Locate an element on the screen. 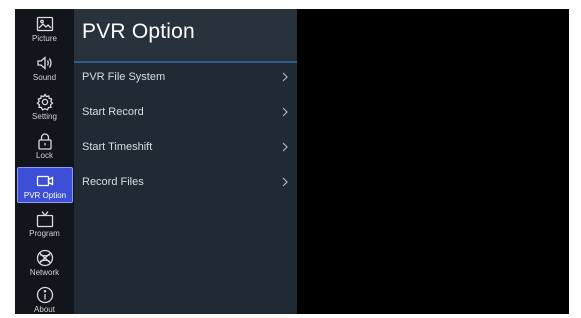 Image resolution: width=581 pixels, height=318 pixels. sidebar-item-sound: Sound is located at coordinates (44, 68).